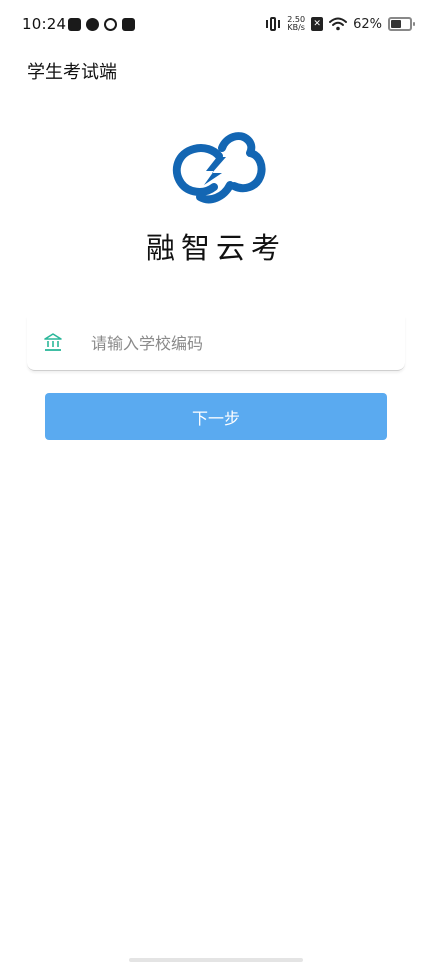 This screenshot has height=964, width=432. Describe the element at coordinates (216, 26) in the screenshot. I see `status-bar: 10:24 2.50 KB/s ✕ 62%` at that location.